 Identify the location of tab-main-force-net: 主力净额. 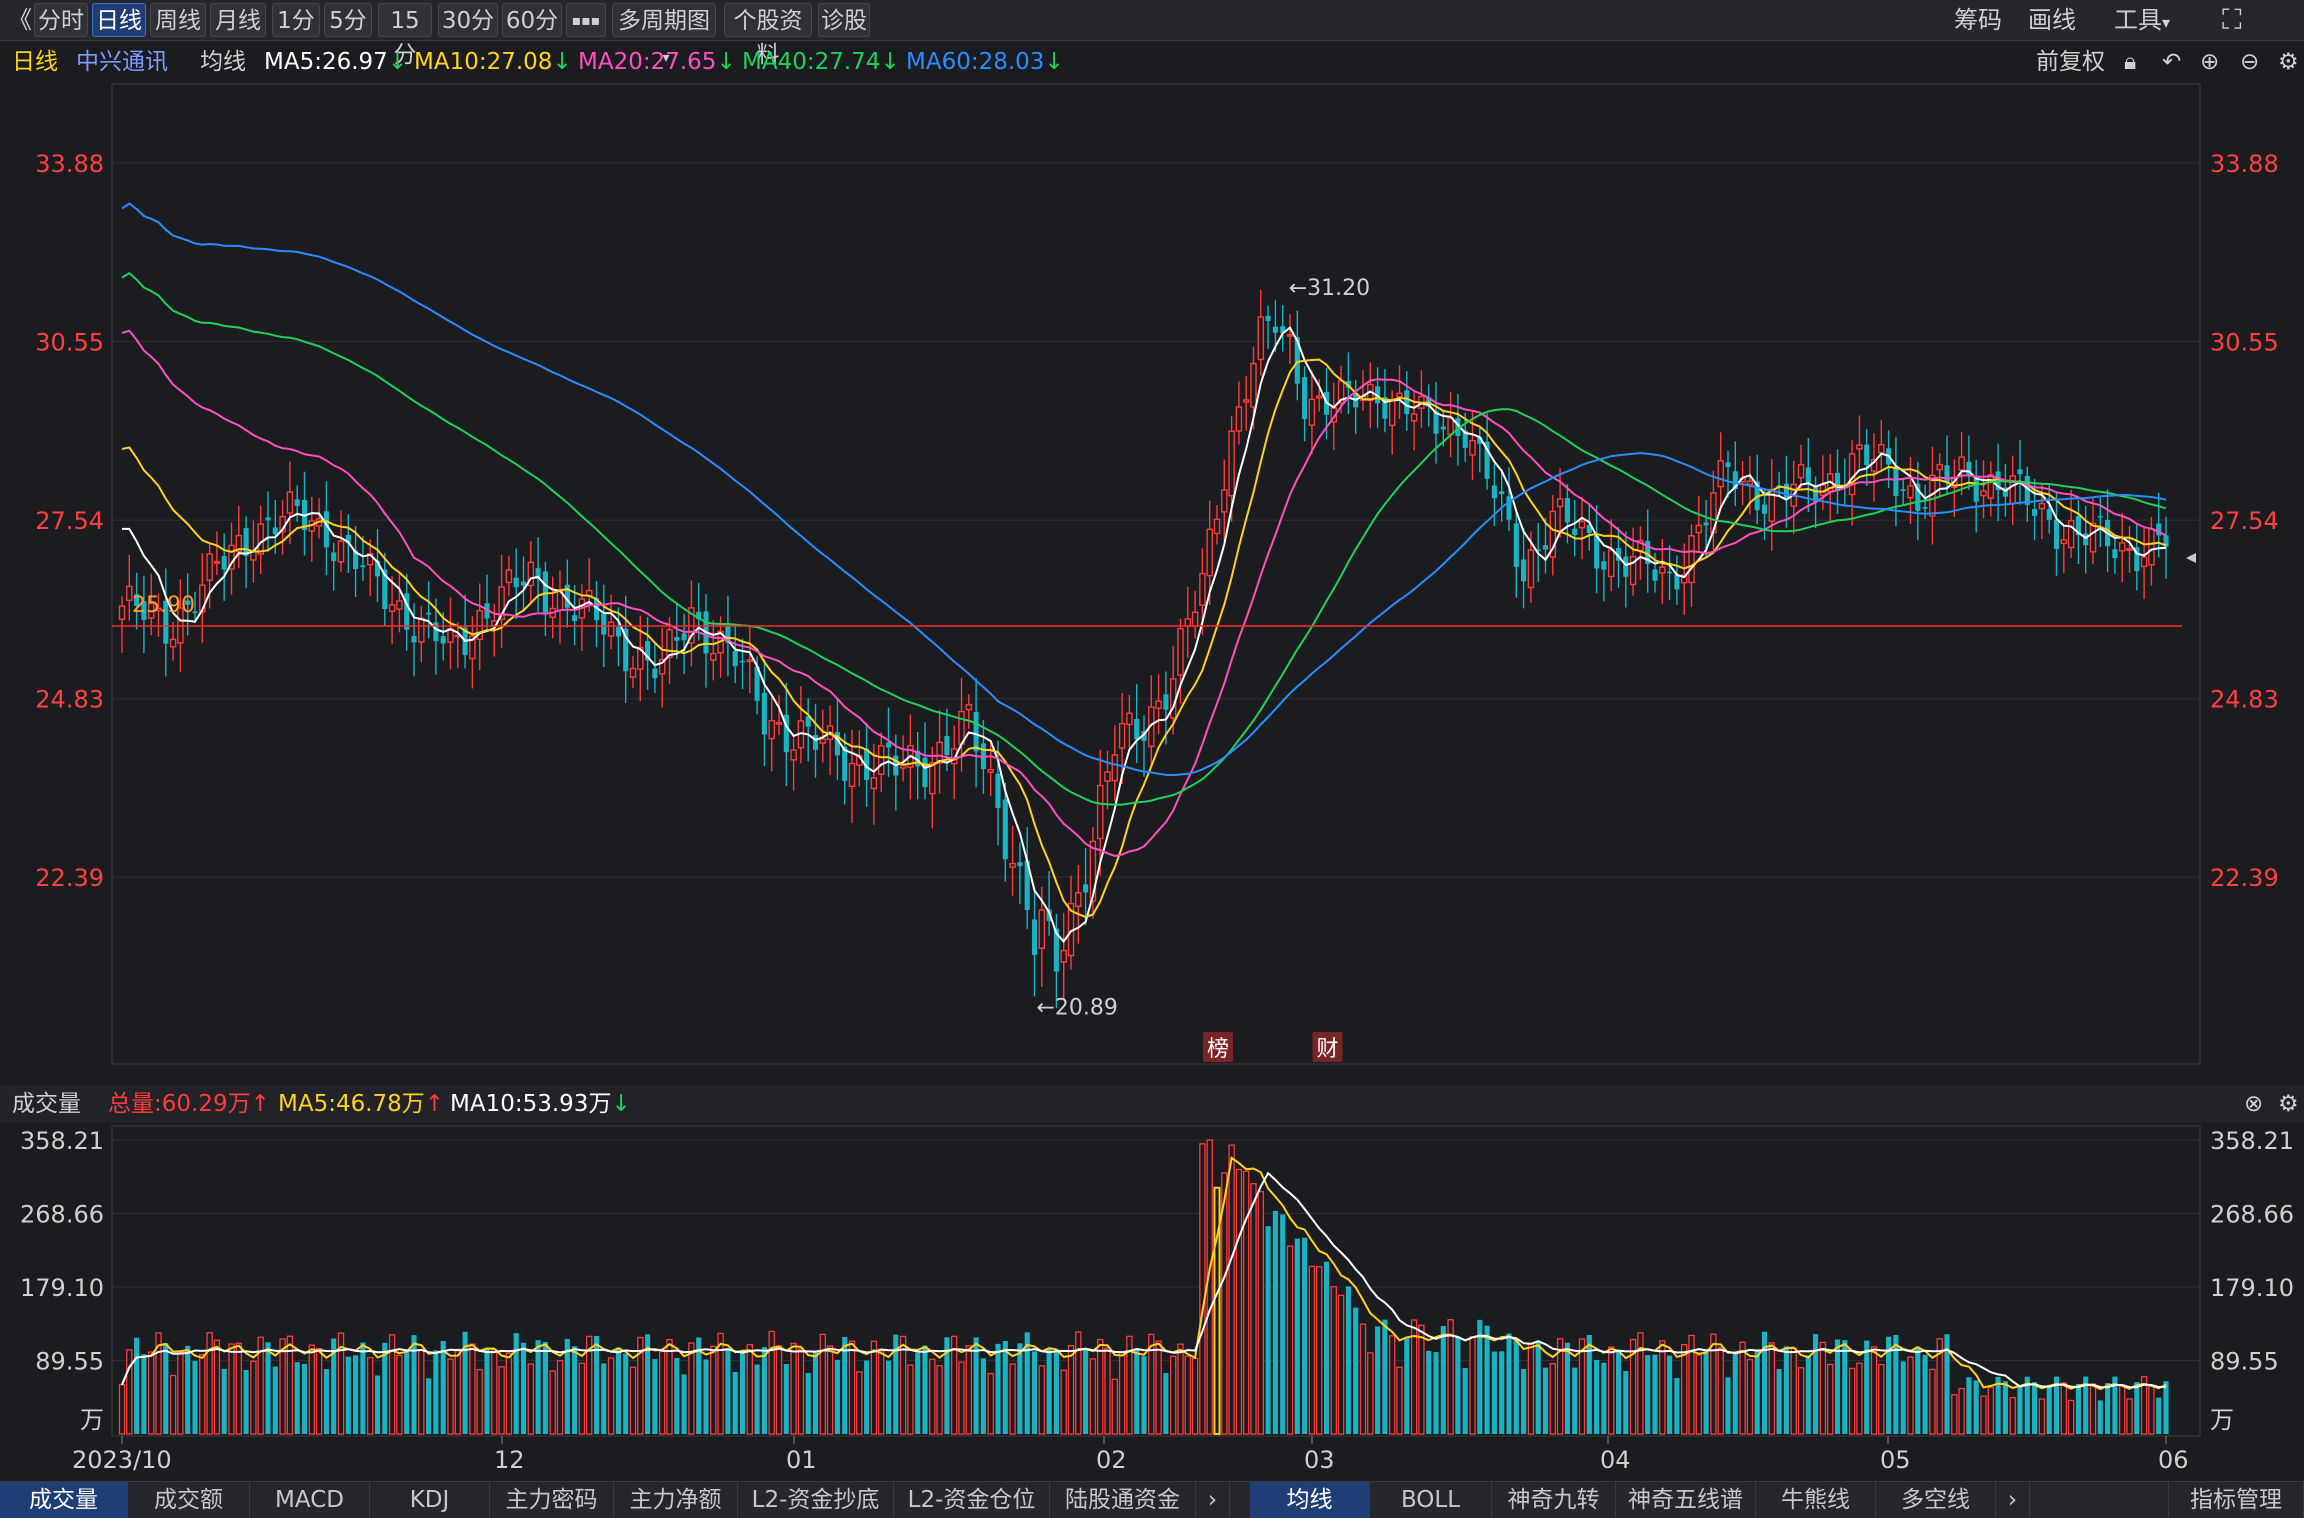
(676, 1500).